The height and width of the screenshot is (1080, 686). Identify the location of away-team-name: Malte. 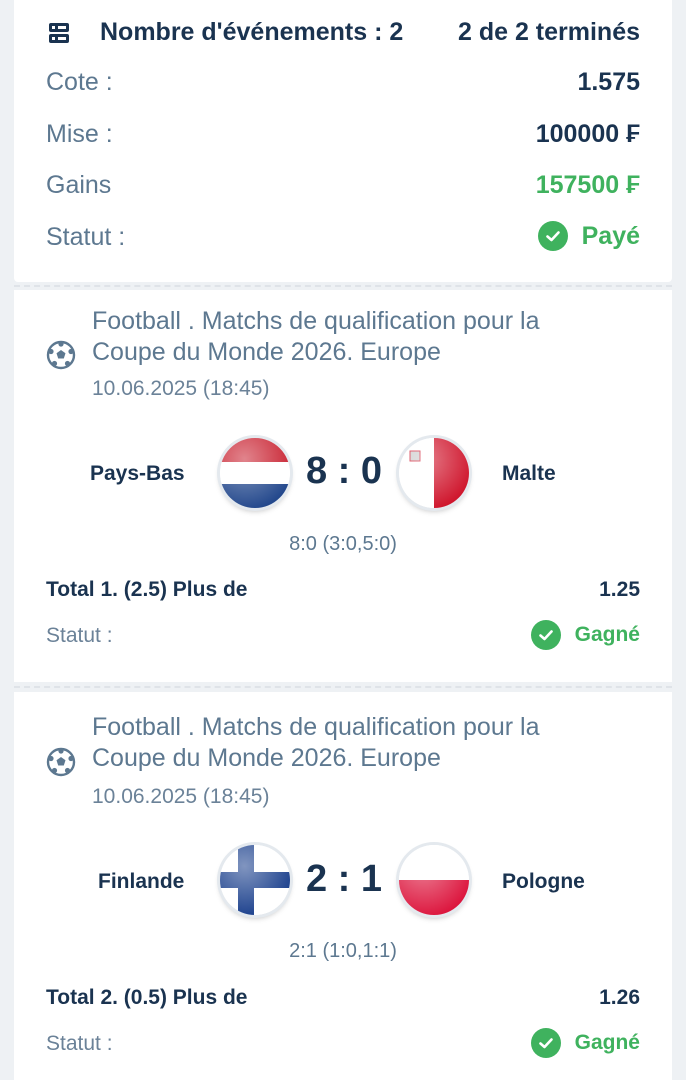
(529, 473).